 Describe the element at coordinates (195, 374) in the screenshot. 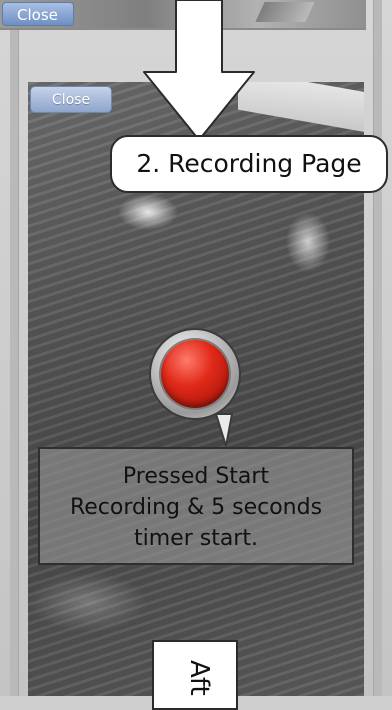

I see `record-button` at that location.